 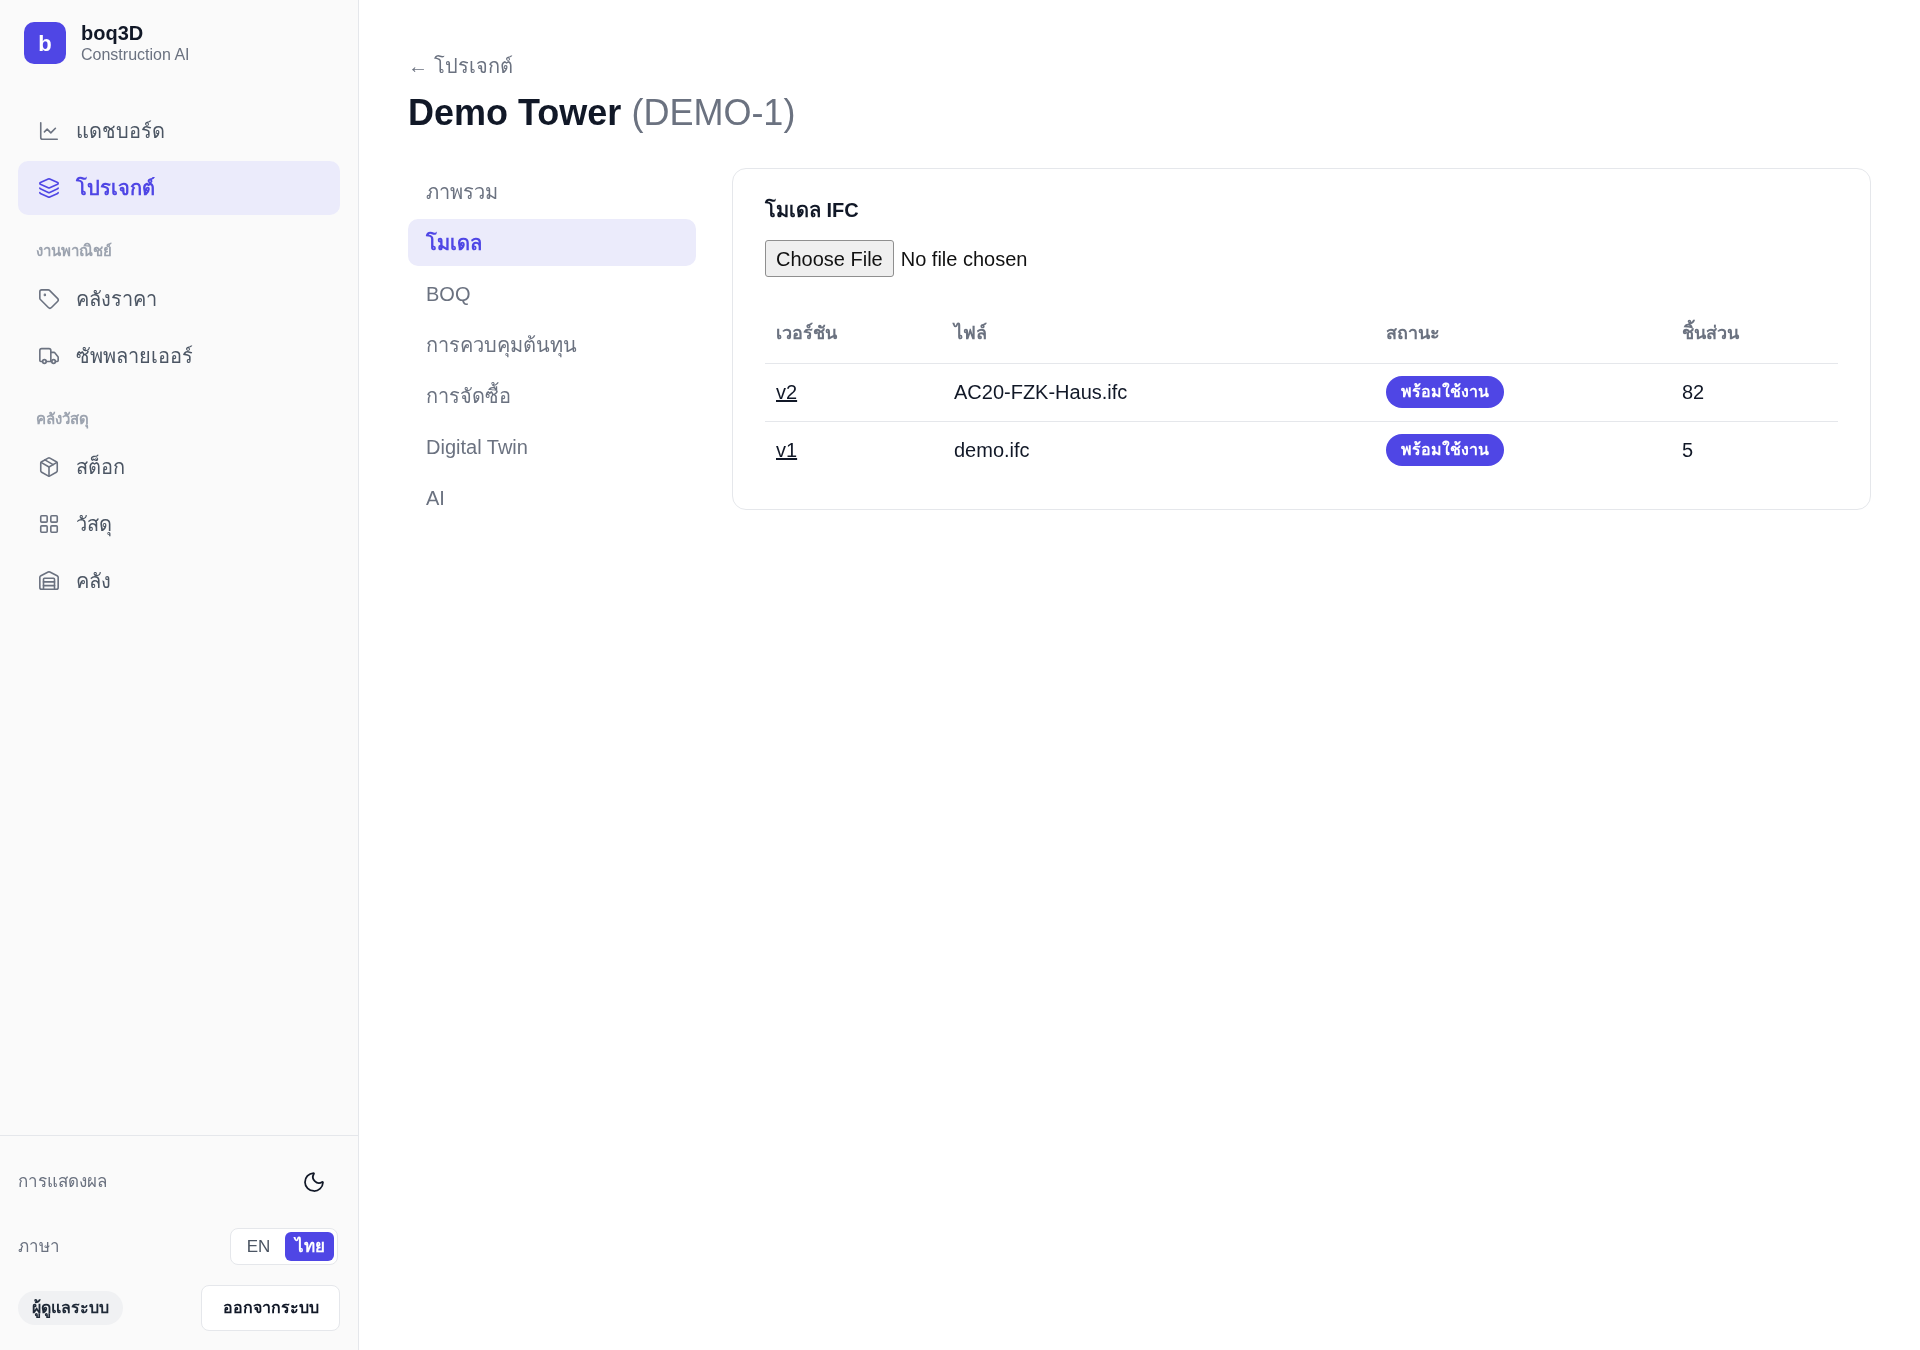 What do you see at coordinates (179, 356) in the screenshot?
I see `sidebar-nav-item: ซัพพลายเออร์` at bounding box center [179, 356].